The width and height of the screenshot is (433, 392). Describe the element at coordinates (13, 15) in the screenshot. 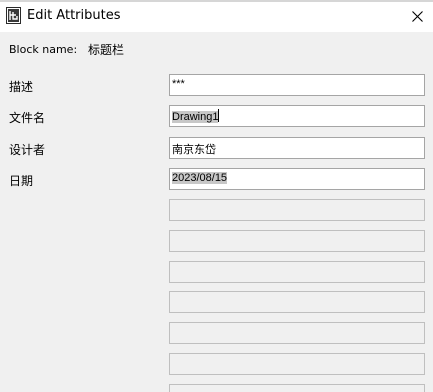

I see `autocad-app-icon` at that location.